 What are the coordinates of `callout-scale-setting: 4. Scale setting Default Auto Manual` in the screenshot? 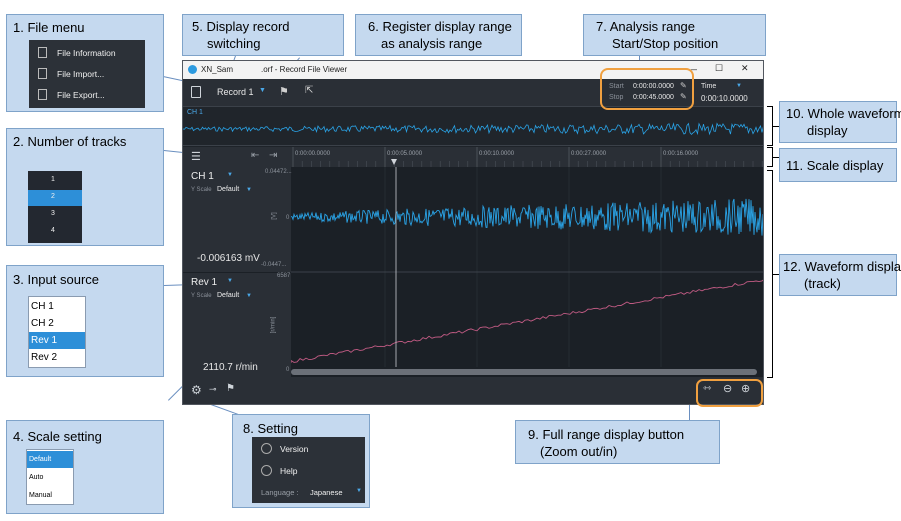 It's located at (85, 467).